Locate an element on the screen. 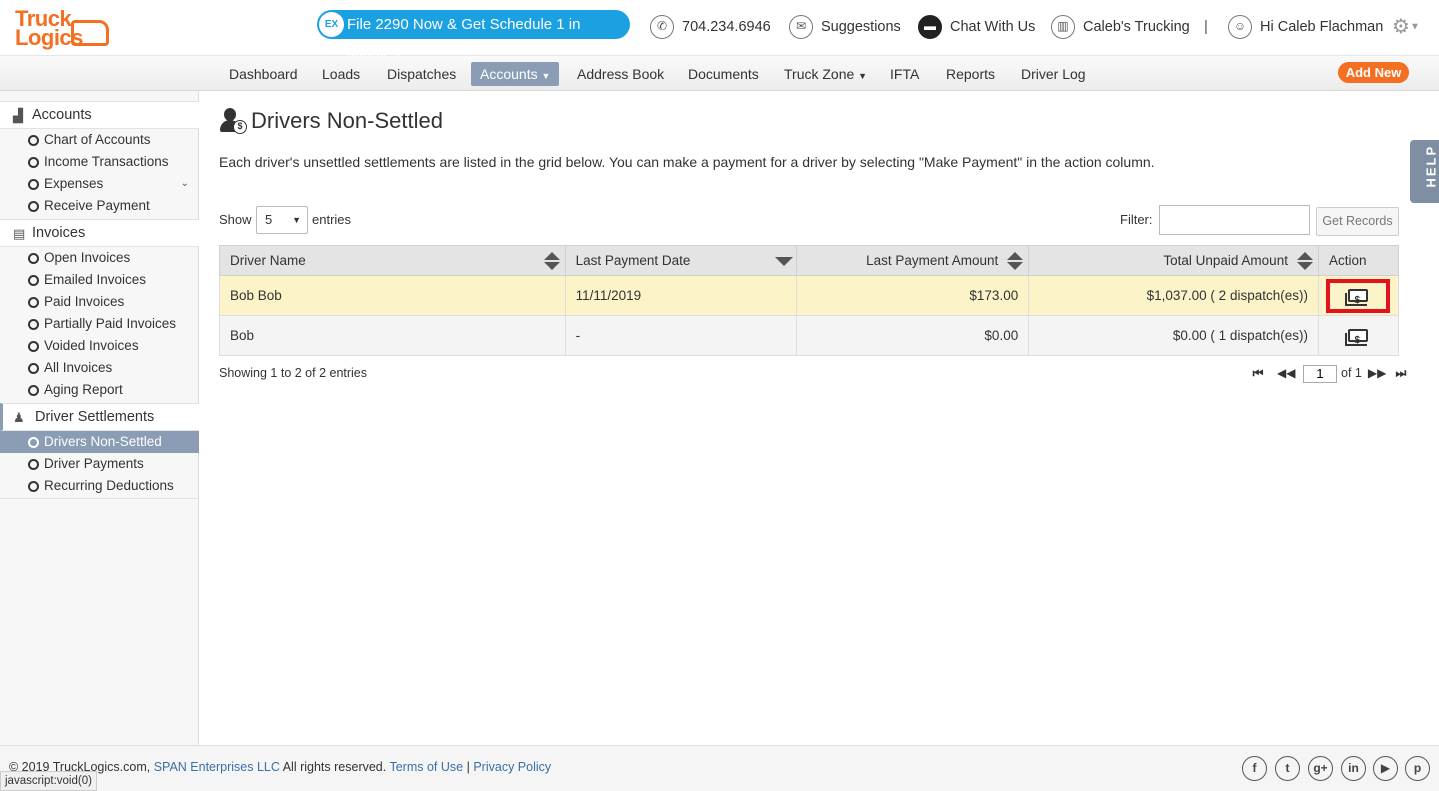  sidebar-item-voided-invoices: Voided Invoices is located at coordinates (99, 346).